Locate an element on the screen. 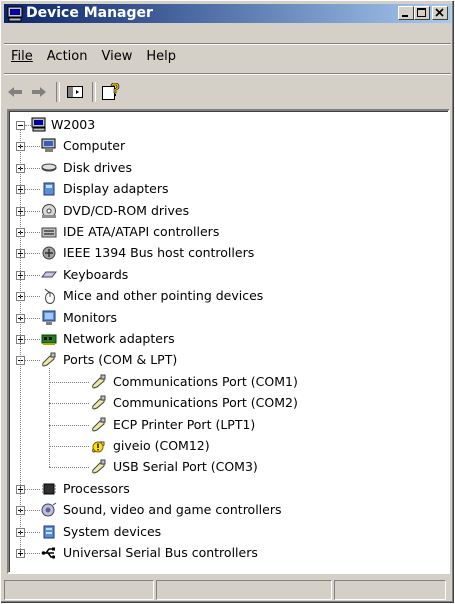 The image size is (455, 604). menu-bar: File Action View Help is located at coordinates (93, 57).